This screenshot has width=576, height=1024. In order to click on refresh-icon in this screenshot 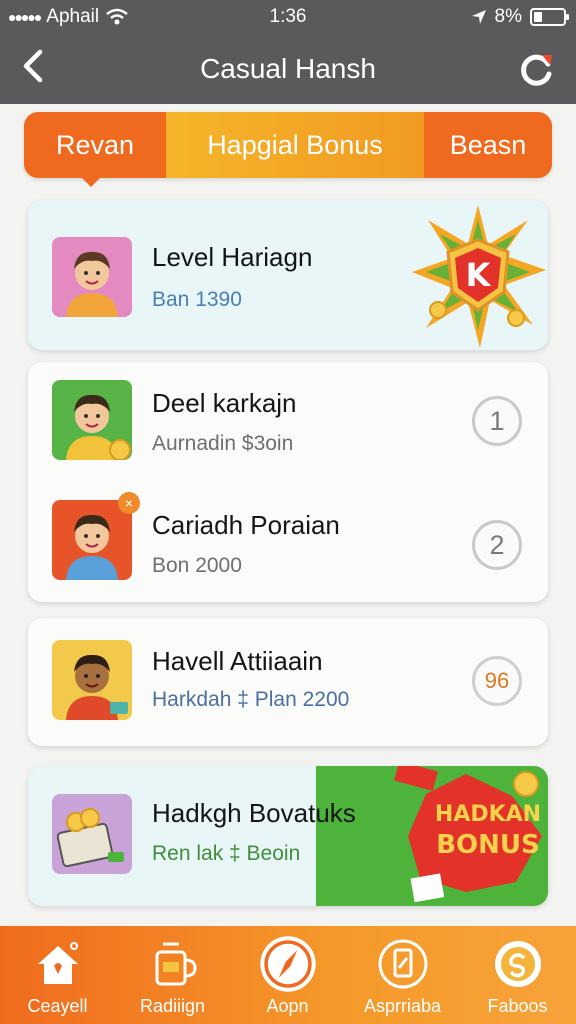, I will do `click(536, 70)`.